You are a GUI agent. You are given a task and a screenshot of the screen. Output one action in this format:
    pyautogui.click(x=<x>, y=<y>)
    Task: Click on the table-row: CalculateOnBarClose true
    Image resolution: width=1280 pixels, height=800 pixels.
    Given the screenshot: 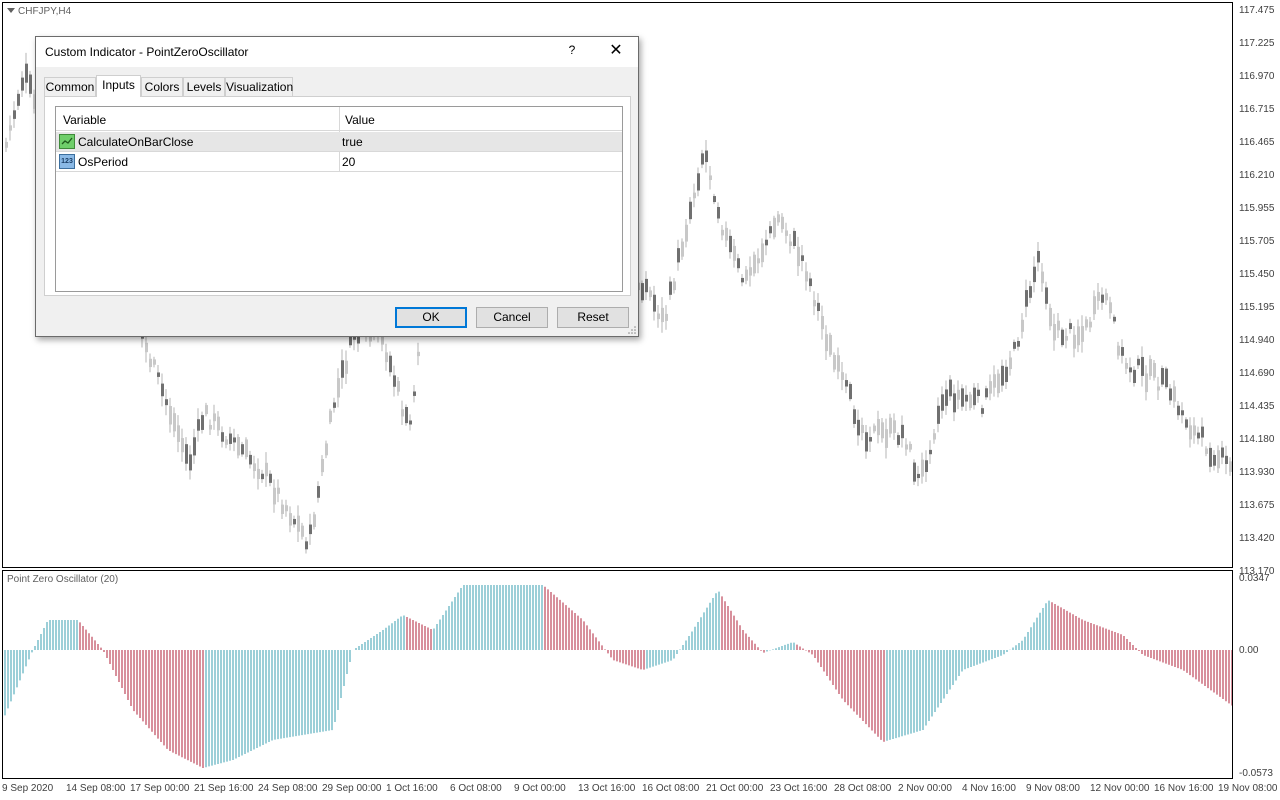 What is the action you would take?
    pyautogui.click(x=339, y=142)
    